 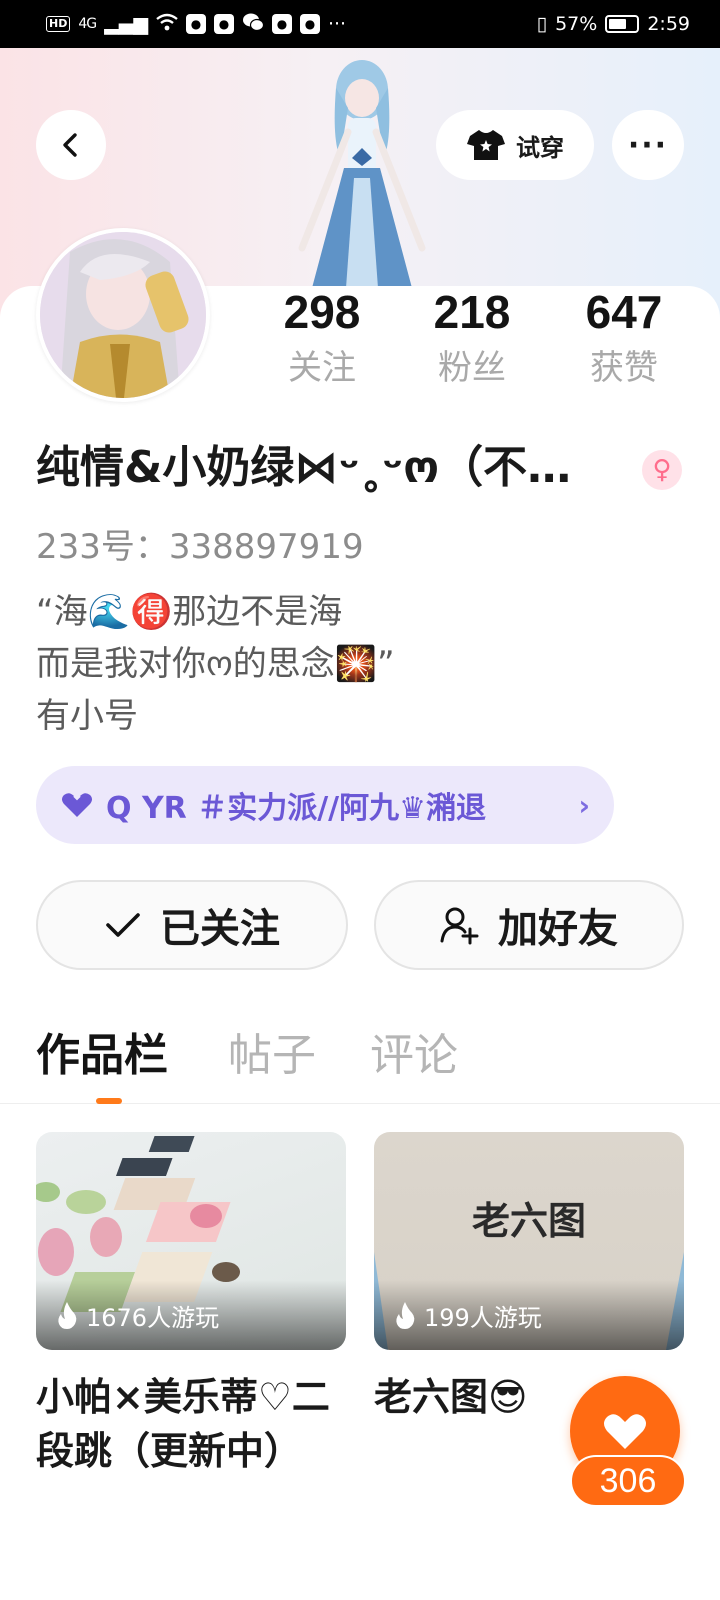 I want to click on avatar, so click(x=123, y=315).